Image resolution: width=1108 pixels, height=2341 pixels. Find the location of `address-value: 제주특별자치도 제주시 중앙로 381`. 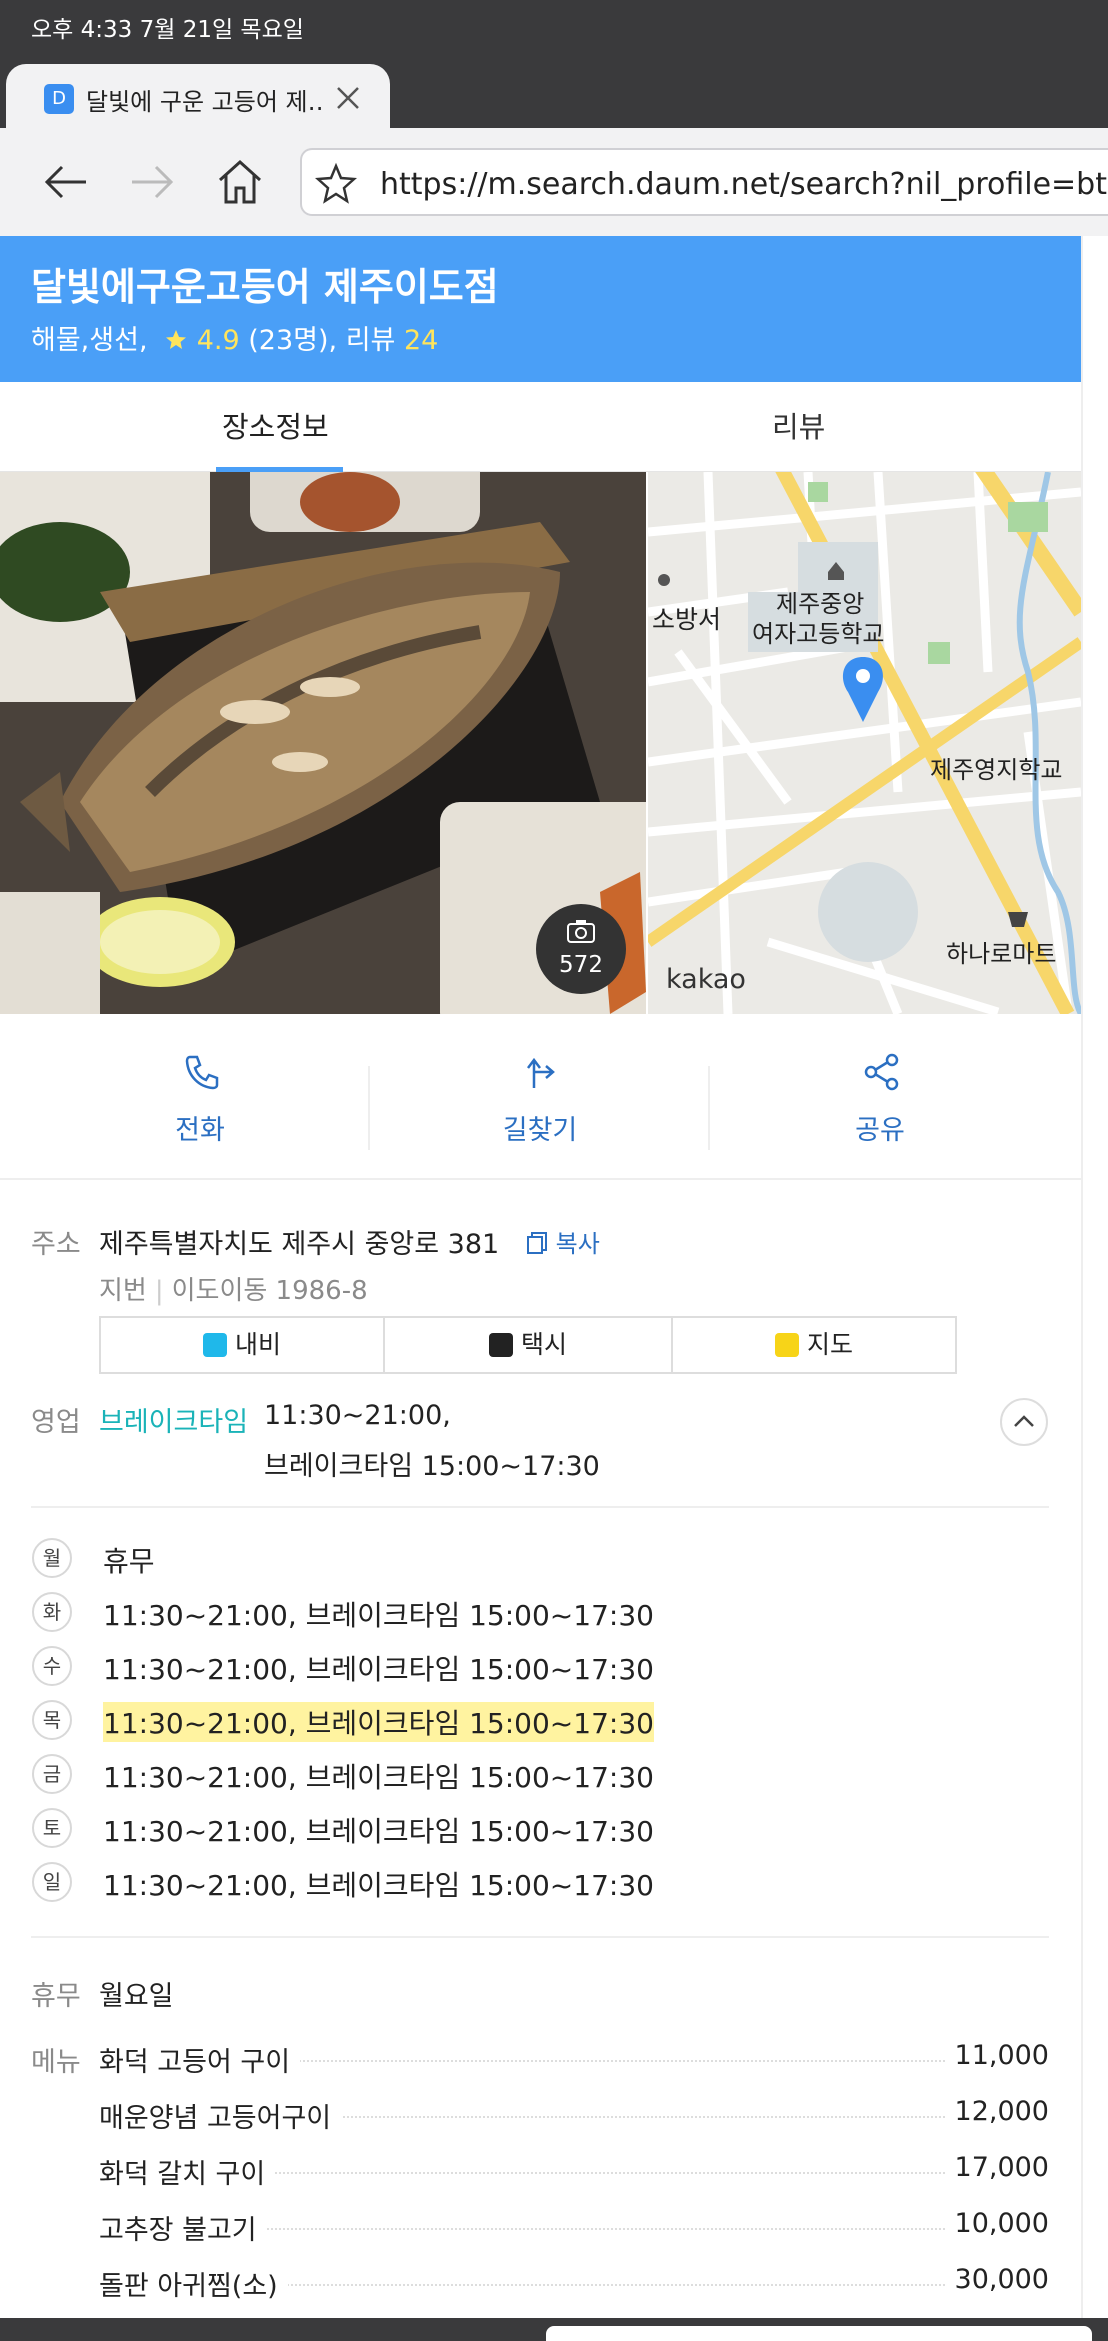

address-value: 제주특별자치도 제주시 중앙로 381 is located at coordinates (299, 1244).